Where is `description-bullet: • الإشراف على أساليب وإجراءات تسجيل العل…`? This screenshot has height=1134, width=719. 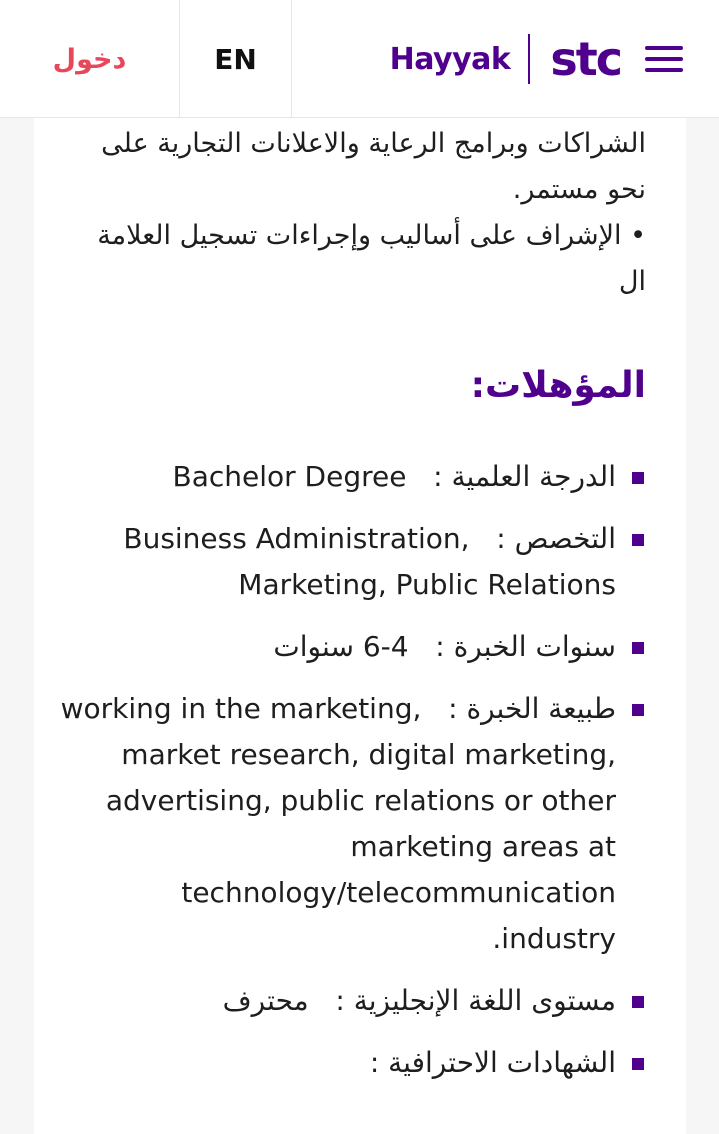
description-bullet: • الإشراف على أساليب وإجراءات تسجيل العل… is located at coordinates (371, 258).